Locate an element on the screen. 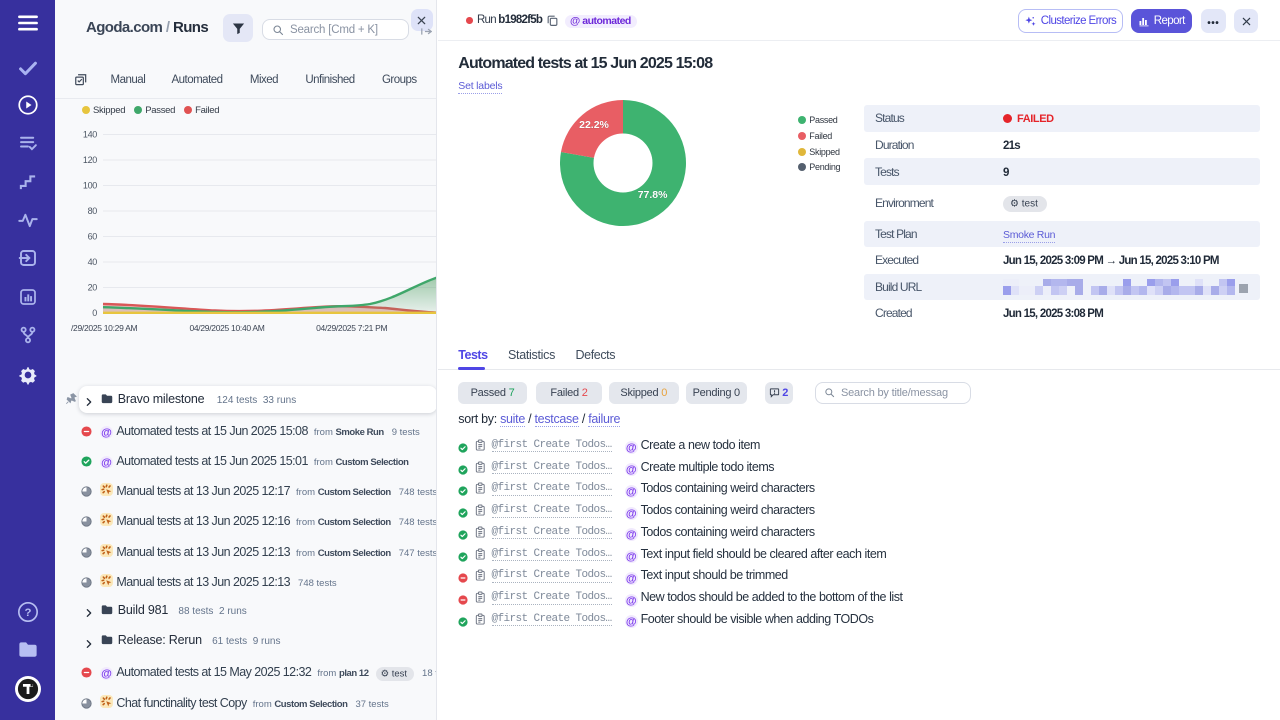 Image resolution: width=1280 pixels, height=720 pixels. svg-text: 120 is located at coordinates (90, 160).